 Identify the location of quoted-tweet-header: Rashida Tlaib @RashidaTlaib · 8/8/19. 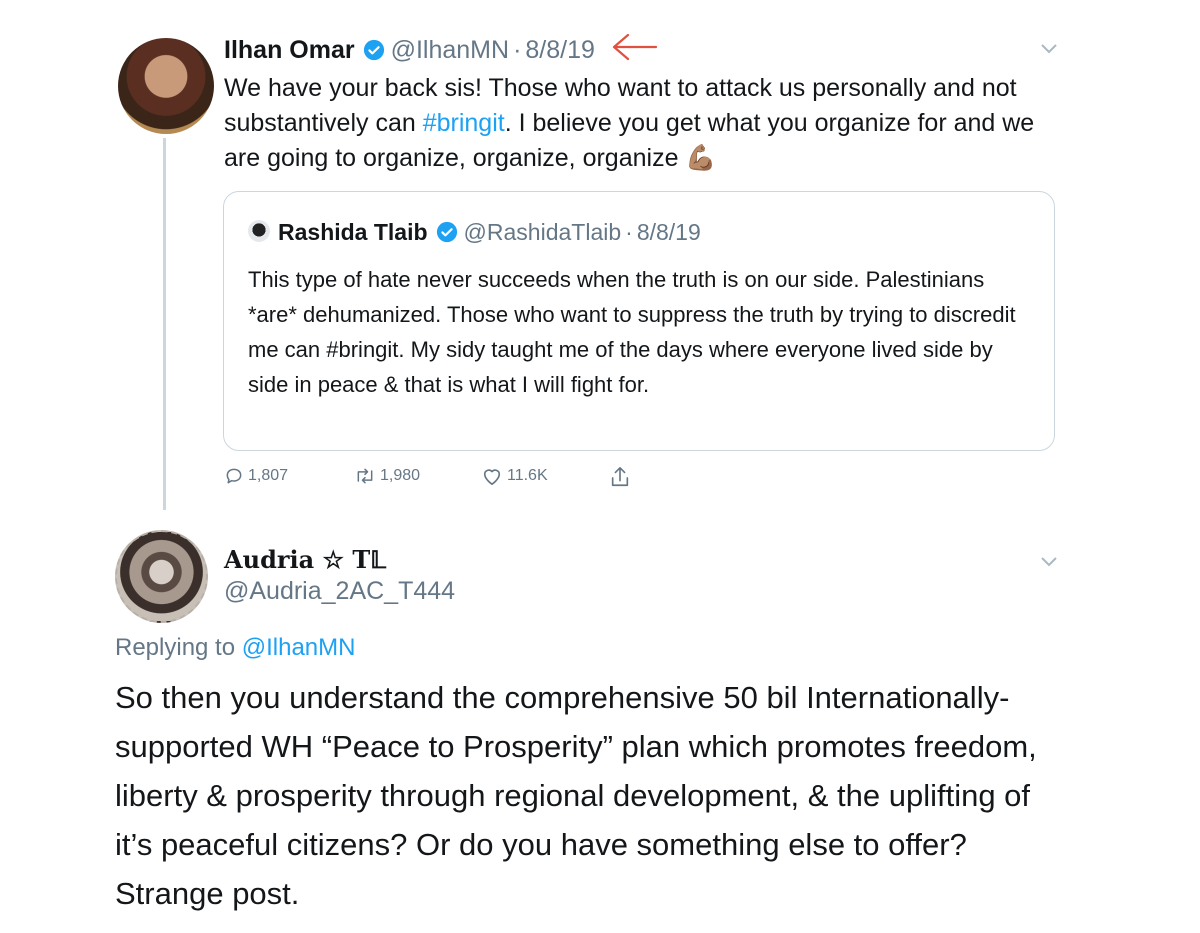
(489, 232).